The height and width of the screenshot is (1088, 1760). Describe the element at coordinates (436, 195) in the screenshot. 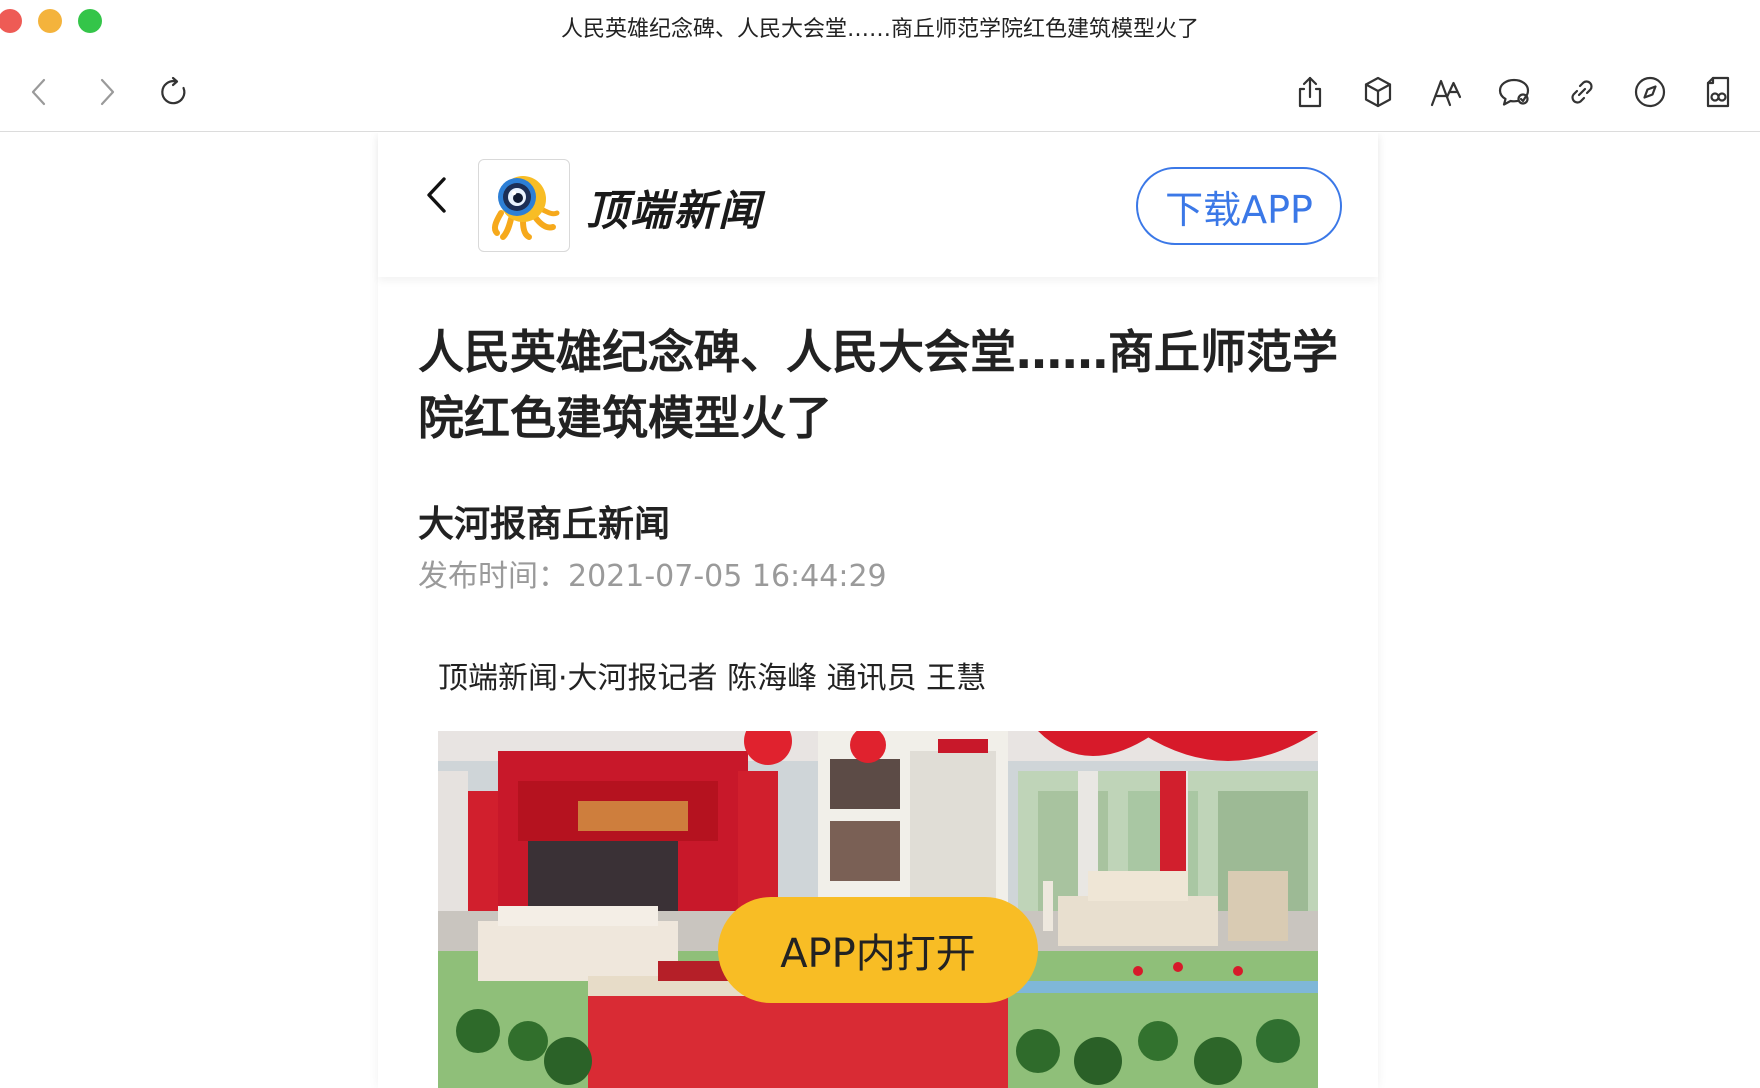

I see `back-arrow-icon` at that location.